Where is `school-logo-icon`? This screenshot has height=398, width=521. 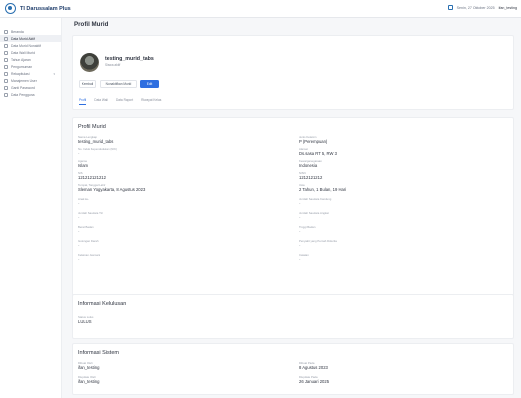
school-logo-icon is located at coordinates (10, 8).